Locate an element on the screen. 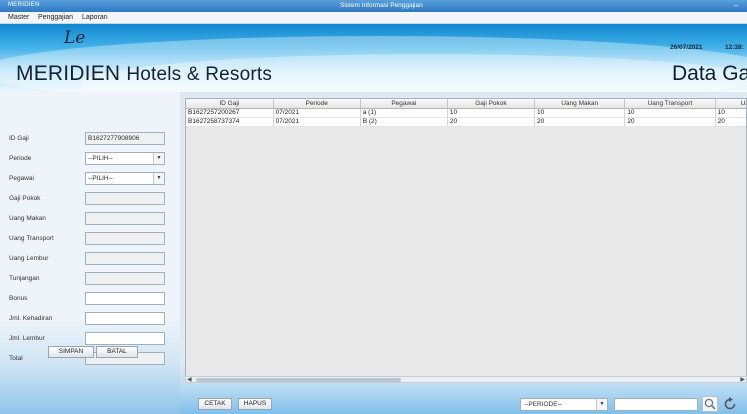 The width and height of the screenshot is (747, 414). scrollbar-thumb is located at coordinates (298, 380).